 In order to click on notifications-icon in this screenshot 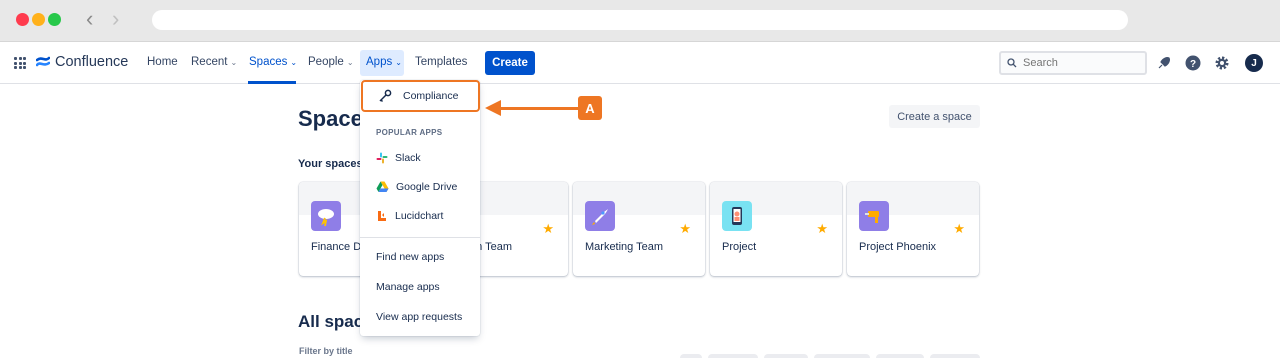, I will do `click(1164, 63)`.